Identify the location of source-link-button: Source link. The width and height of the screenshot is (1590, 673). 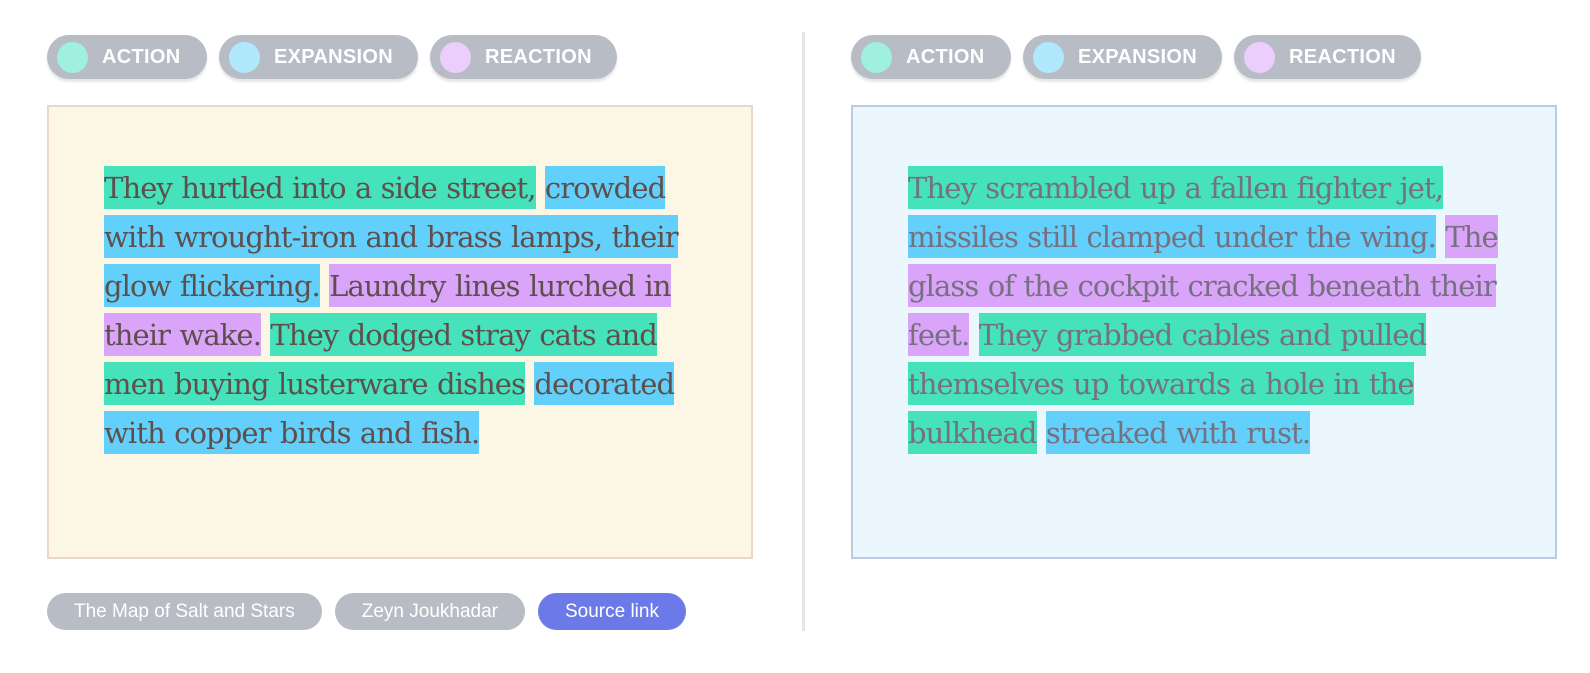
(611, 611).